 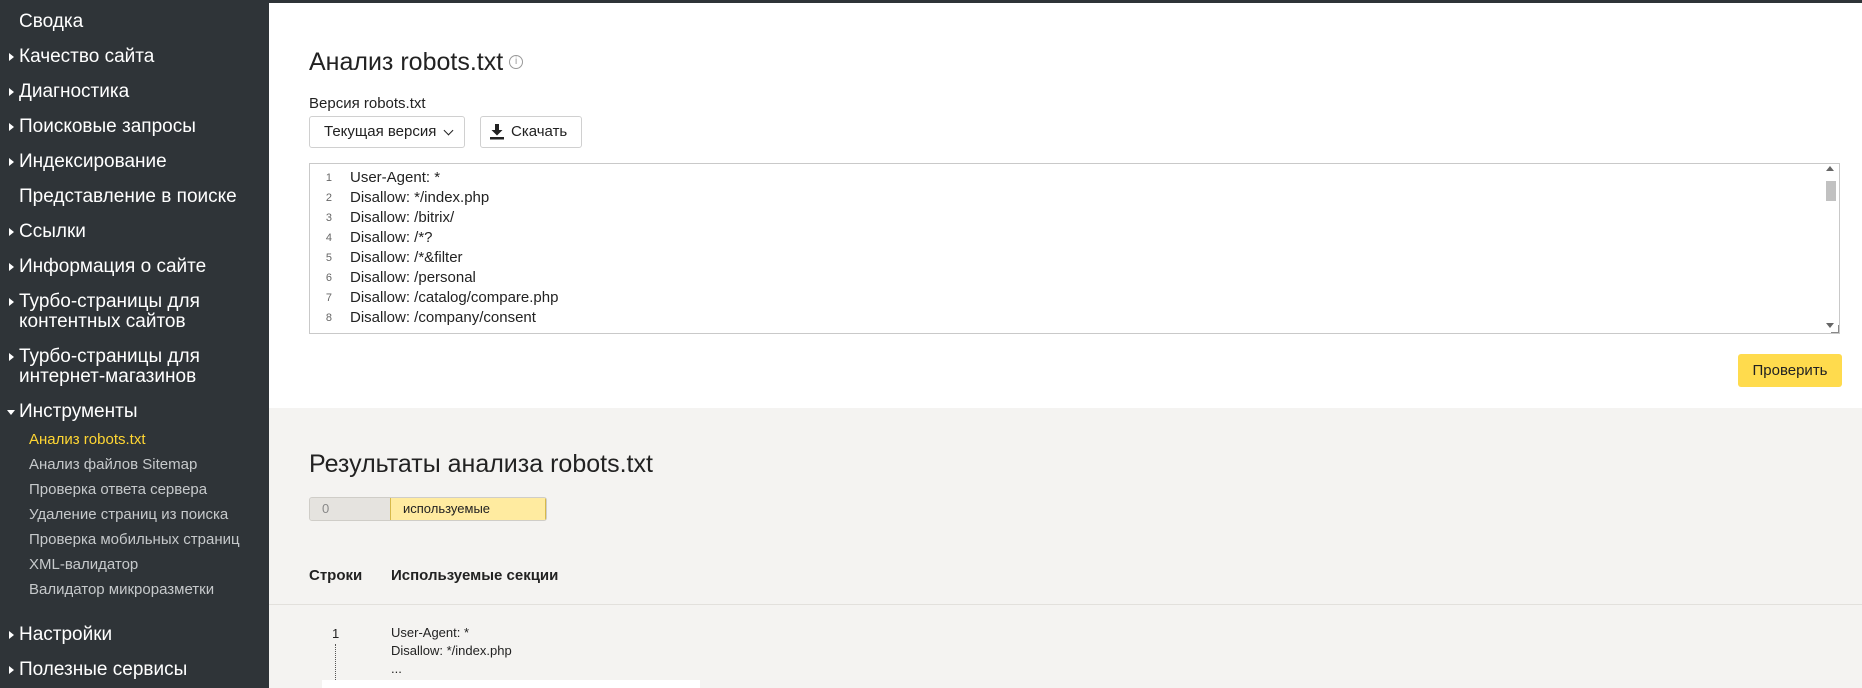 I want to click on sidebar-item-search-queries: Поисковые запросы, so click(x=134, y=127).